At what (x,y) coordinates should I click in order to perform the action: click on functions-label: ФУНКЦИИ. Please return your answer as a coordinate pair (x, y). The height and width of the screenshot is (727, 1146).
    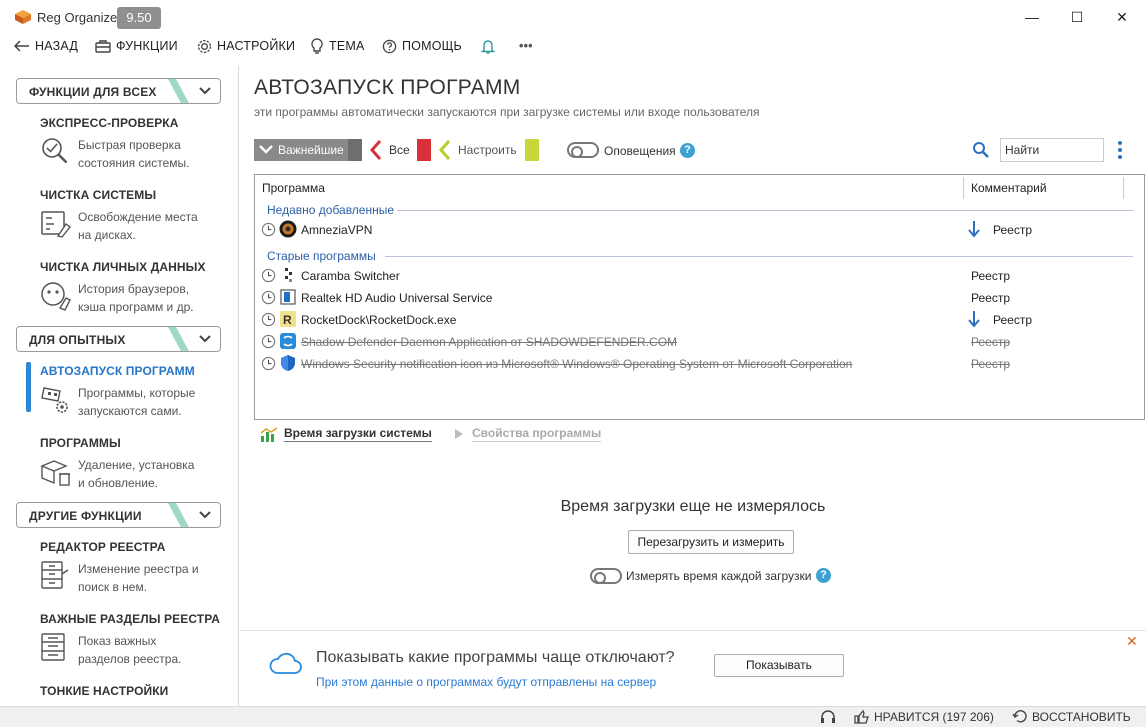
    Looking at the image, I should click on (147, 46).